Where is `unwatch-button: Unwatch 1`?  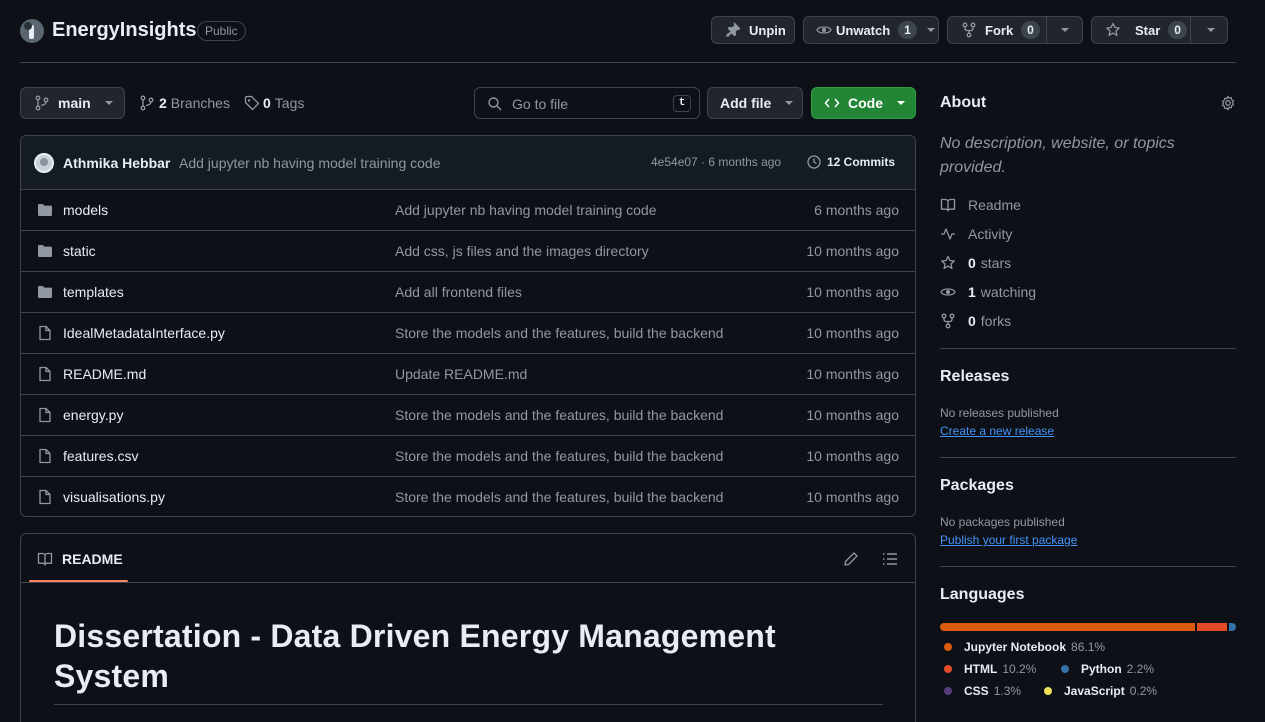 unwatch-button: Unwatch 1 is located at coordinates (871, 30).